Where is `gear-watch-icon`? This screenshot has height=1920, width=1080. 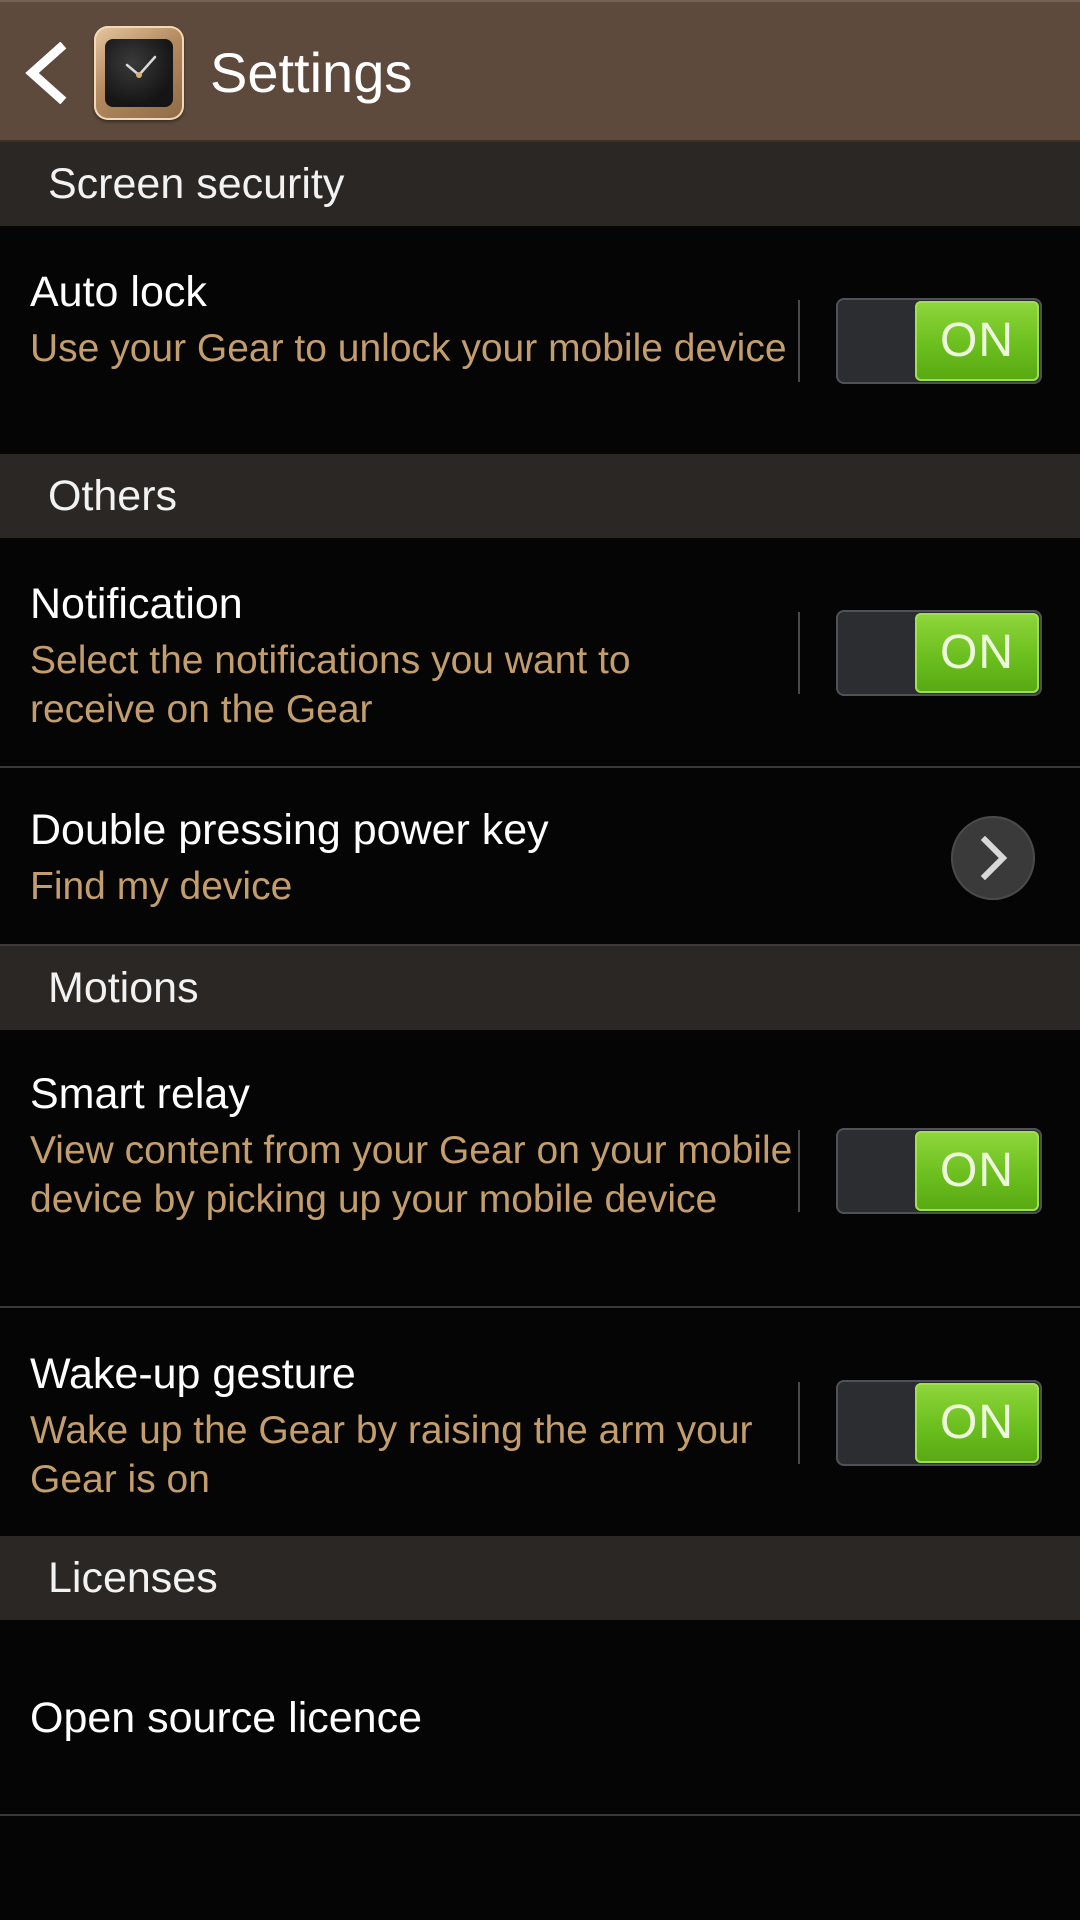
gear-watch-icon is located at coordinates (139, 73).